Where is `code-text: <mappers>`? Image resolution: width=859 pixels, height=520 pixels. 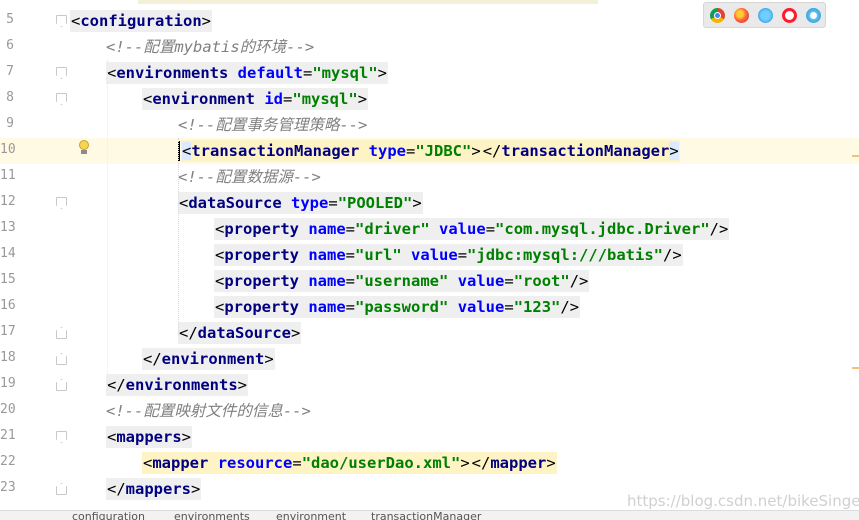 code-text: <mappers> is located at coordinates (149, 437).